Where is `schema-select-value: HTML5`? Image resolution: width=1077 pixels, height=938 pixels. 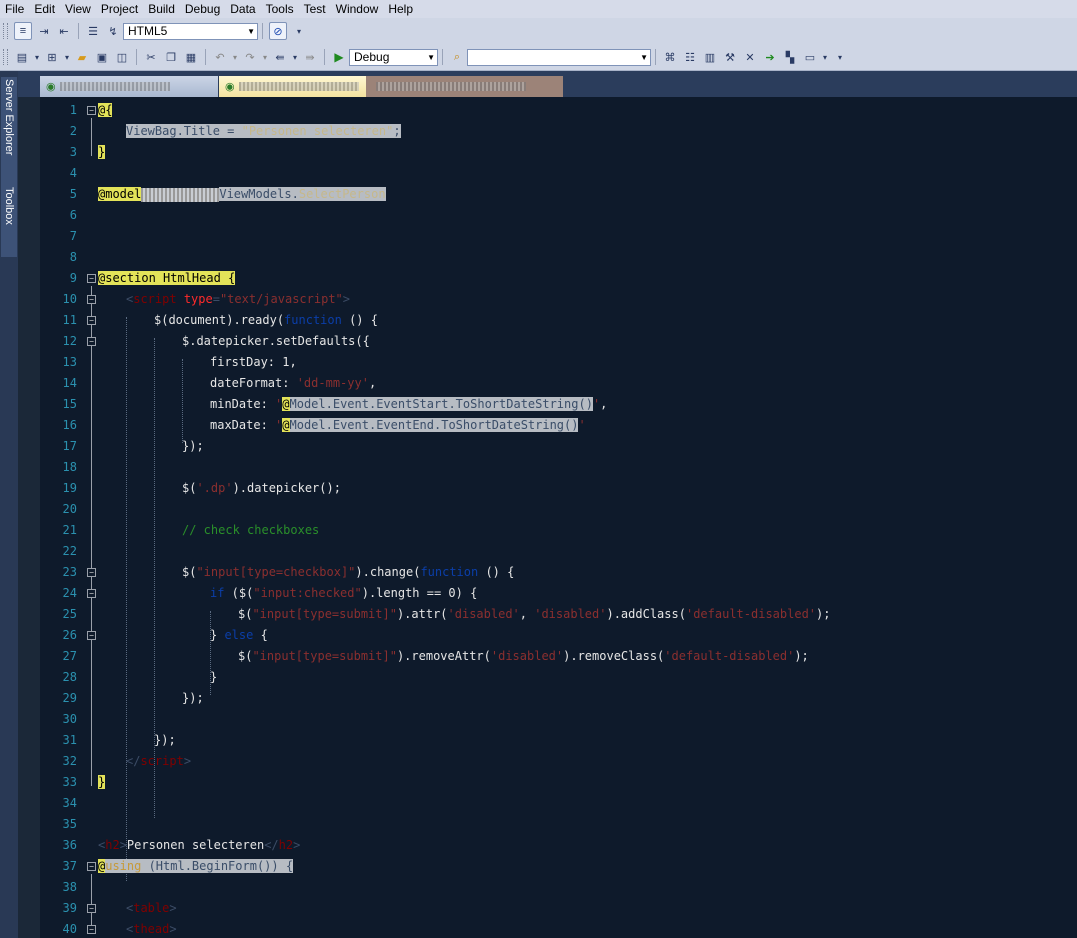 schema-select-value: HTML5 is located at coordinates (148, 31).